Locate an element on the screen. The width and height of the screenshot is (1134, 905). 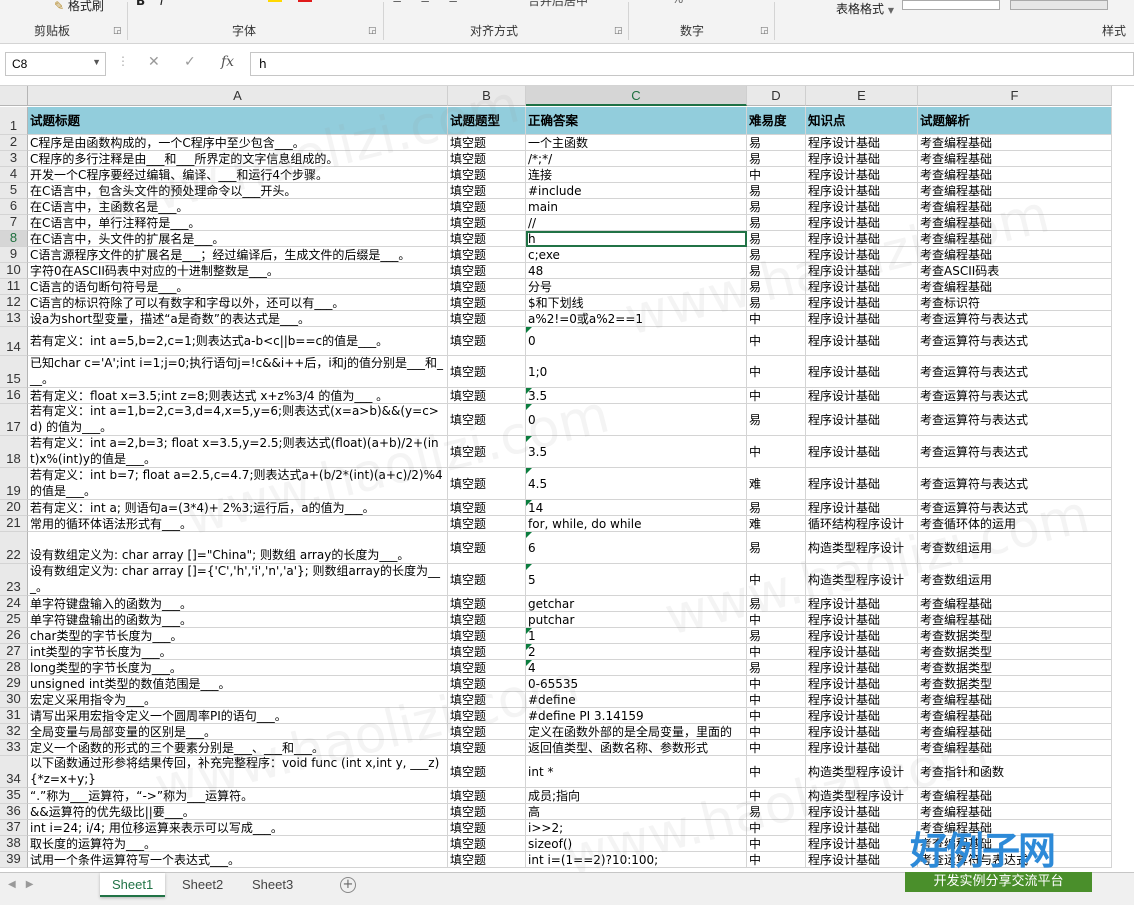
cell-a20: 若有定义：int a; 则语句a=(3*4)+ 2%3;运行后，a的值为___。 is located at coordinates (238, 508).